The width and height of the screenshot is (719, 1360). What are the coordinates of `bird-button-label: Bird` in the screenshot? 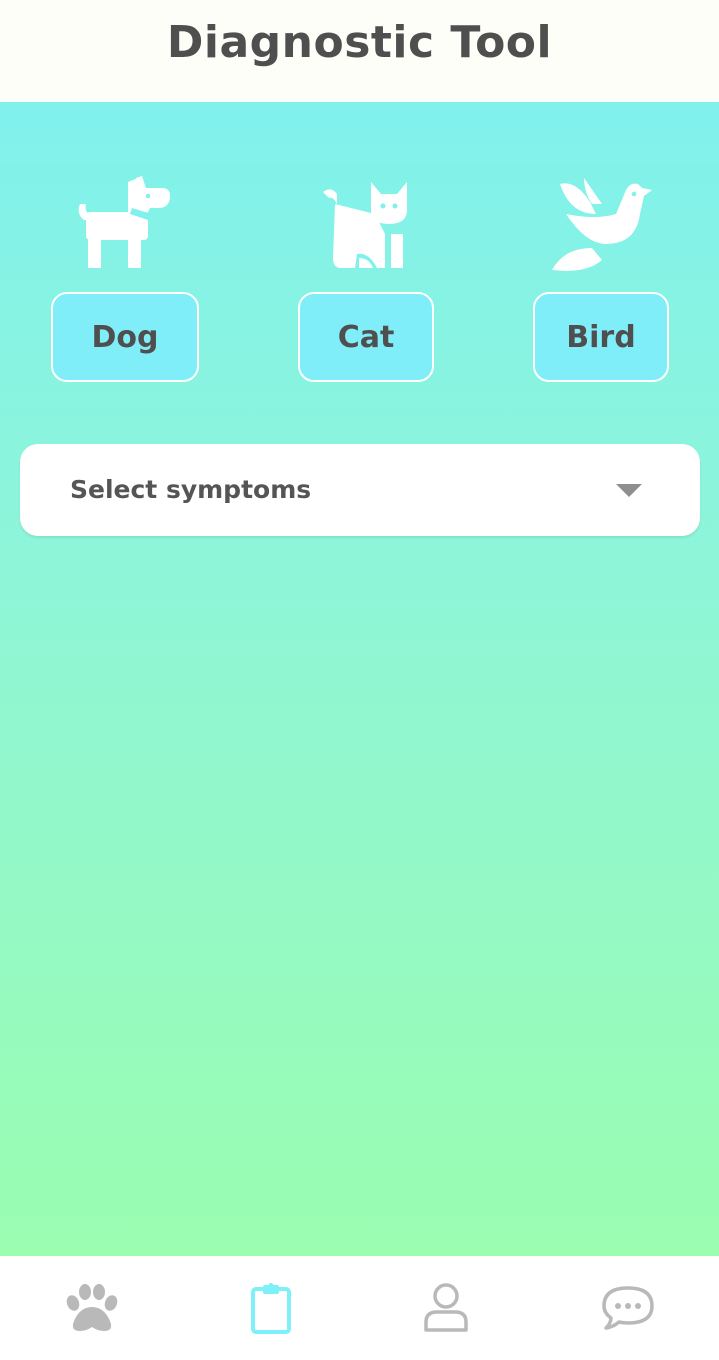 It's located at (601, 337).